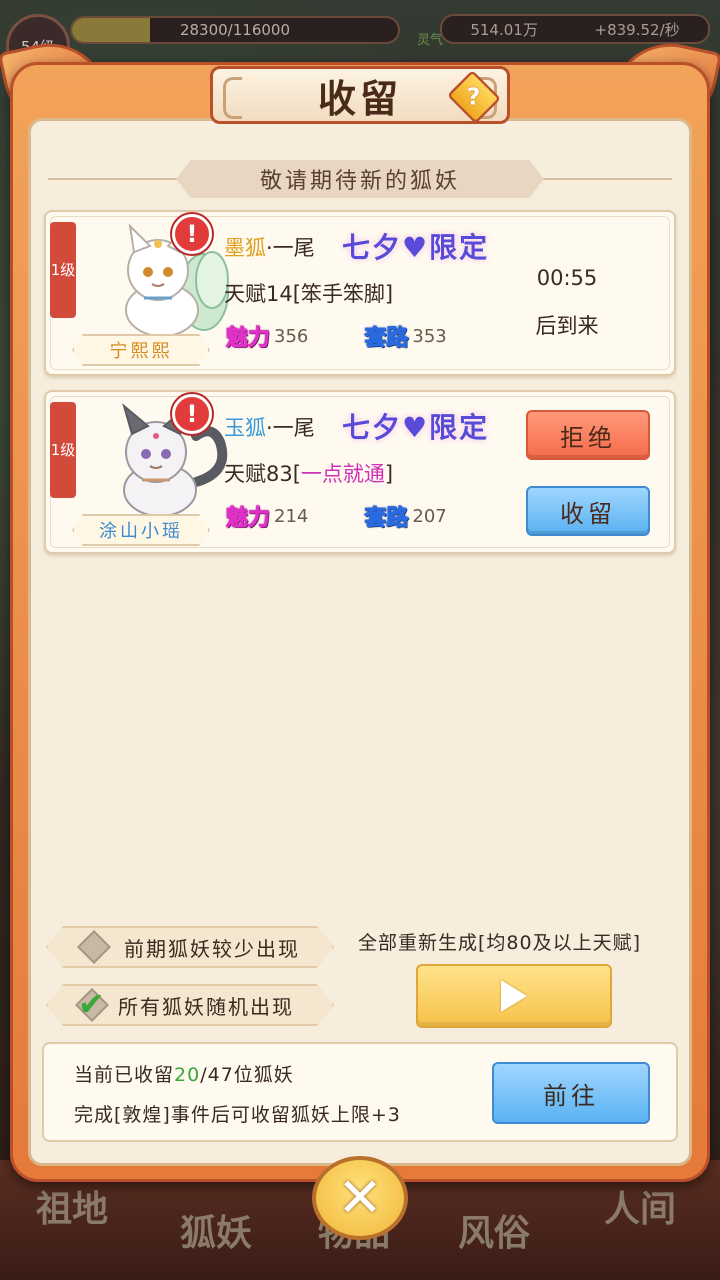  I want to click on resource-rate: +839.52/秒, so click(637, 29).